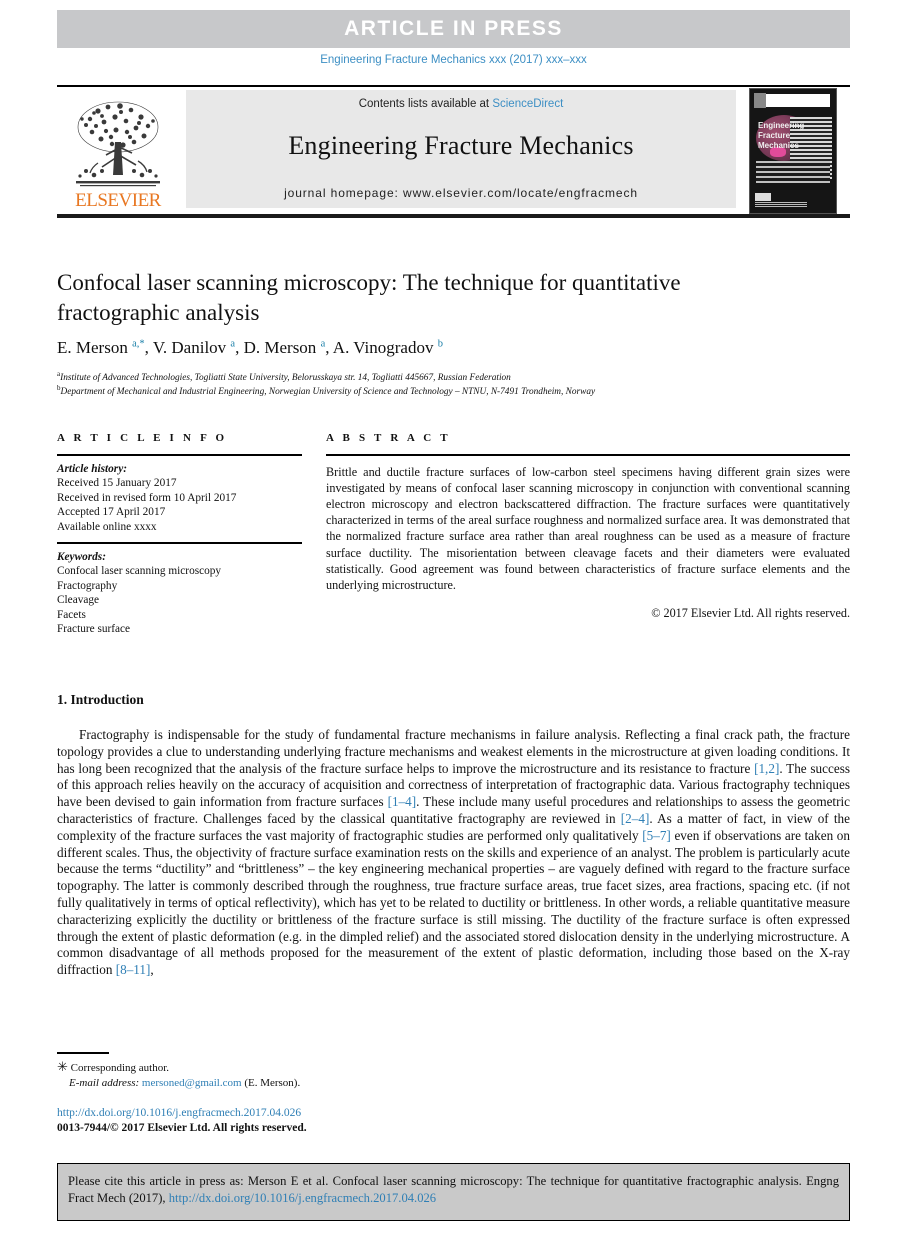 Image resolution: width=907 pixels, height=1238 pixels. Describe the element at coordinates (785, 200) in the screenshot. I see `cover-footer` at that location.